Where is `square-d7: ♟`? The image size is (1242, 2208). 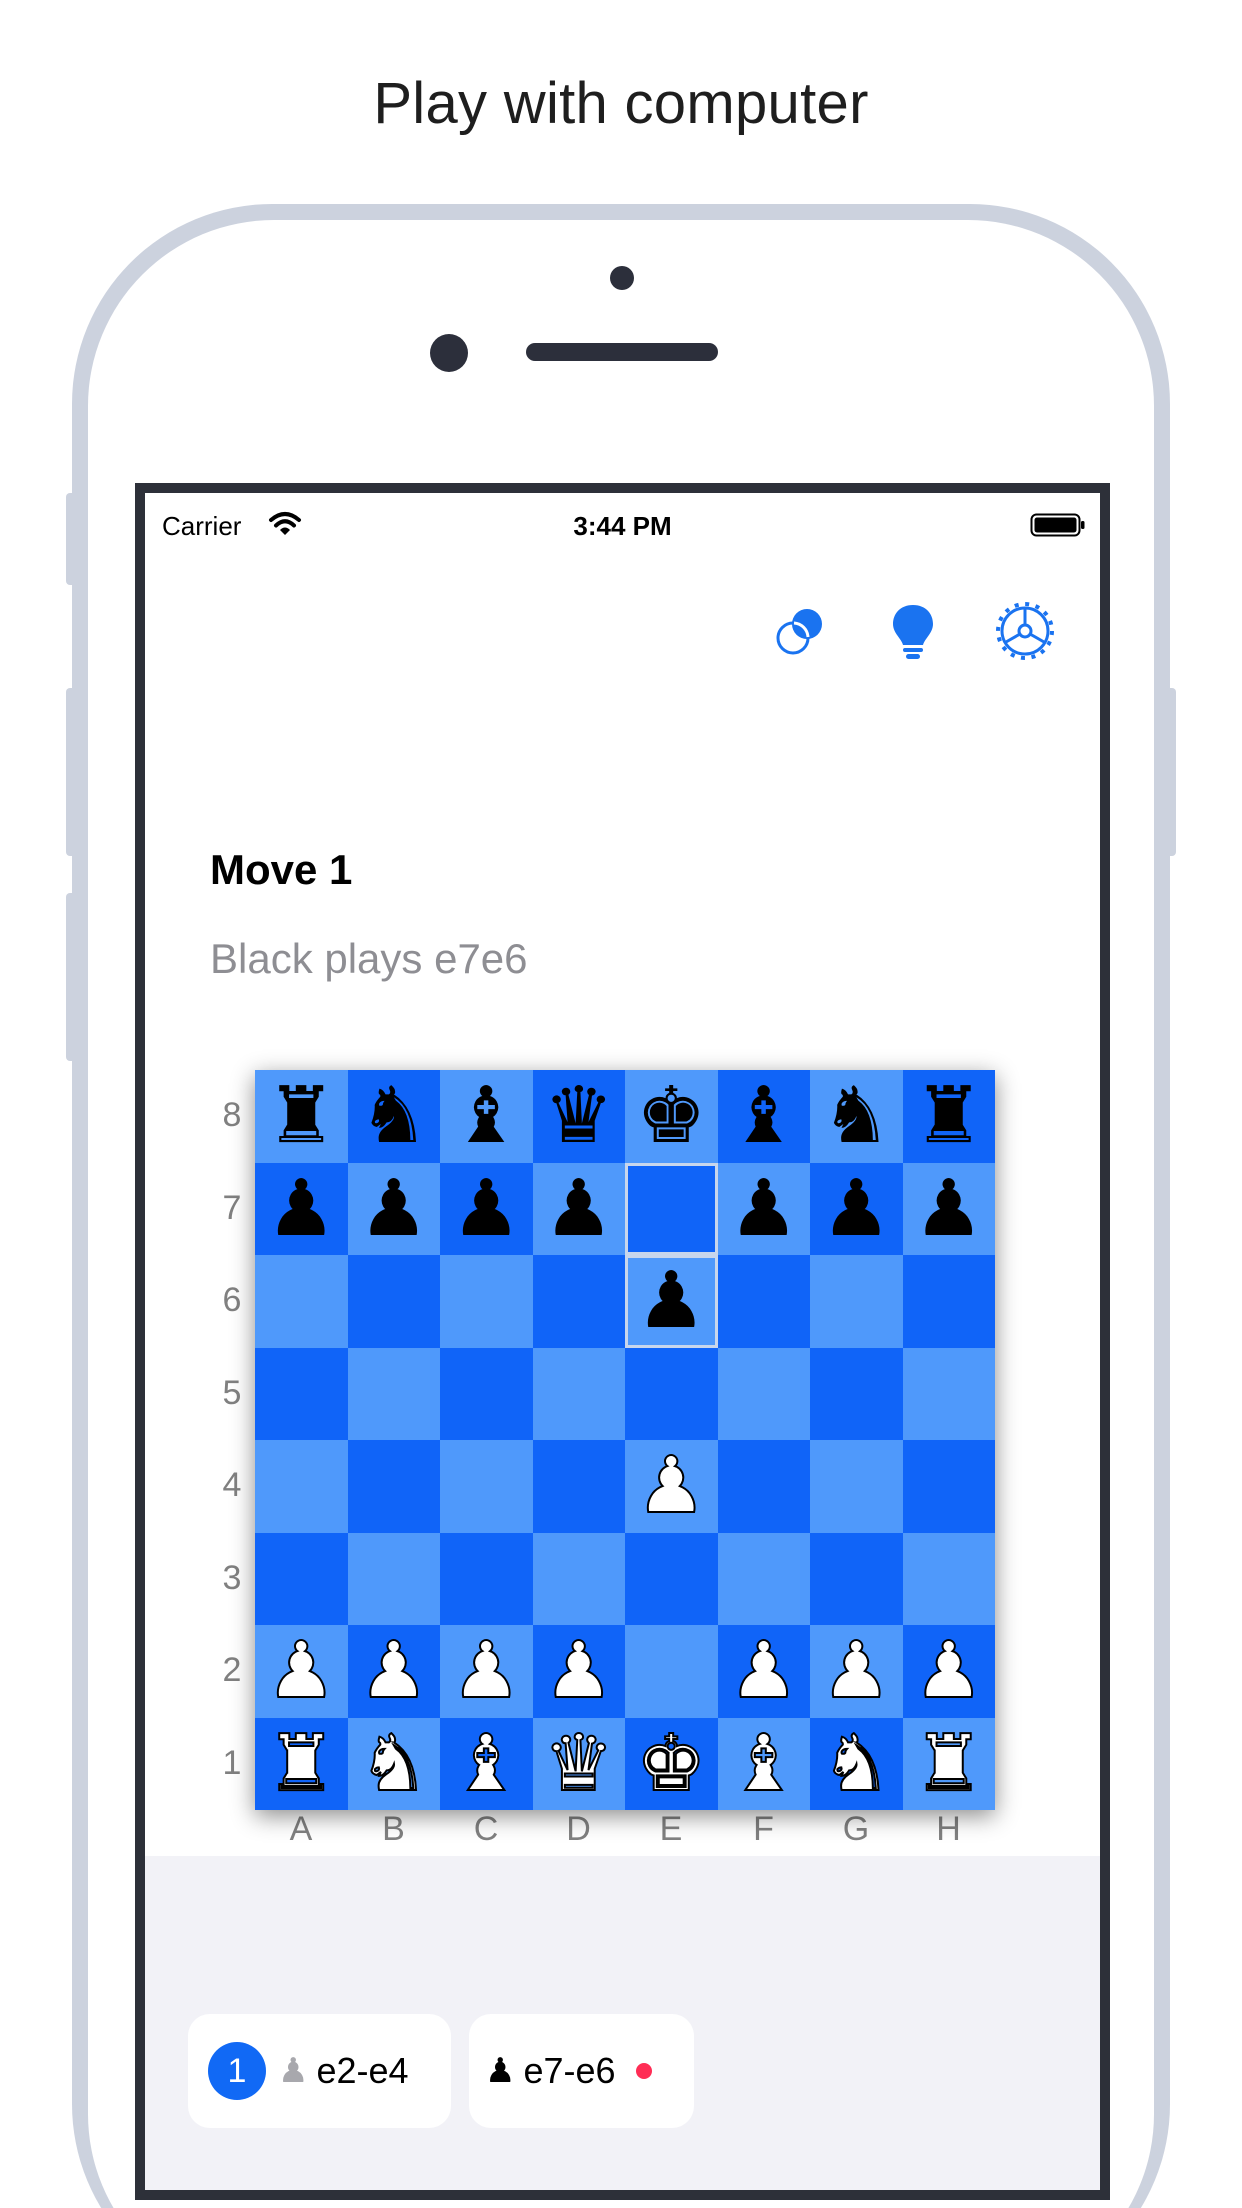
square-d7: ♟ is located at coordinates (578, 1208).